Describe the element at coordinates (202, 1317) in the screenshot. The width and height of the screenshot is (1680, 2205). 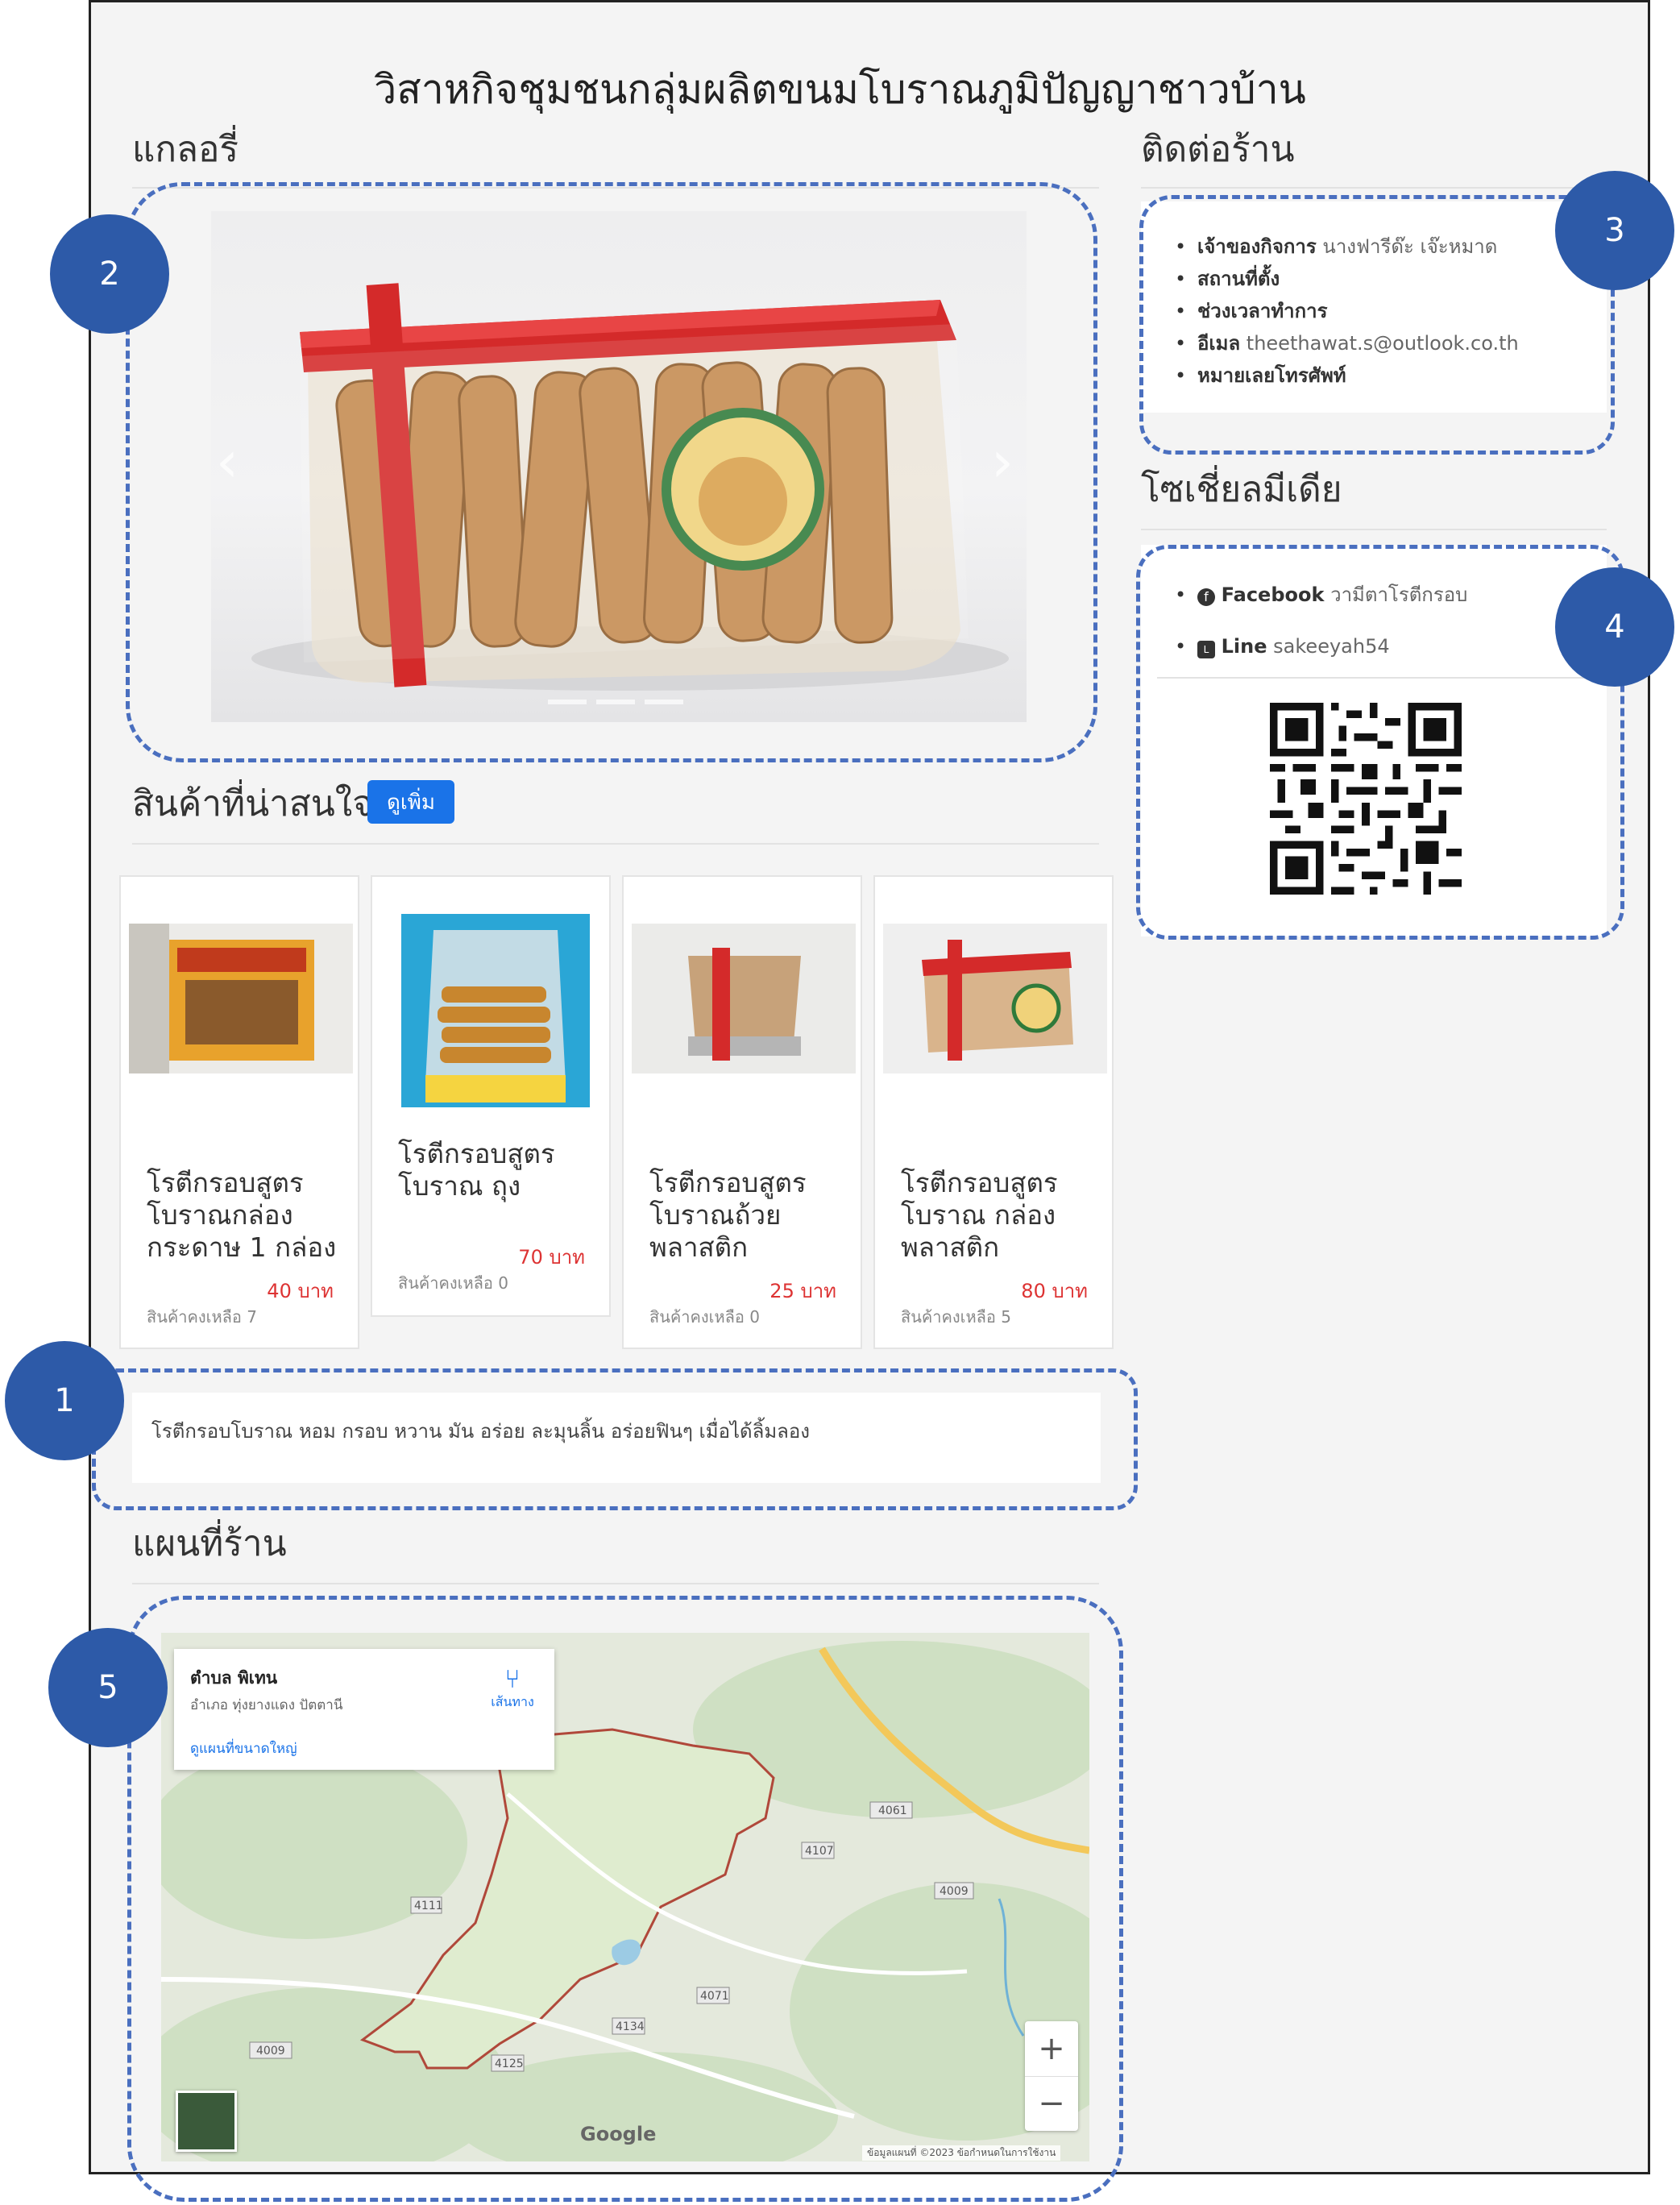
I see `product-stock: สินค้าคงเหลือ 7` at that location.